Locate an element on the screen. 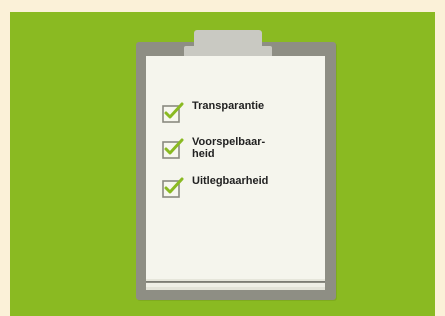 The width and height of the screenshot is (445, 316). checklist-item-predictability: Voorspelbaar- heid is located at coordinates (242, 148).